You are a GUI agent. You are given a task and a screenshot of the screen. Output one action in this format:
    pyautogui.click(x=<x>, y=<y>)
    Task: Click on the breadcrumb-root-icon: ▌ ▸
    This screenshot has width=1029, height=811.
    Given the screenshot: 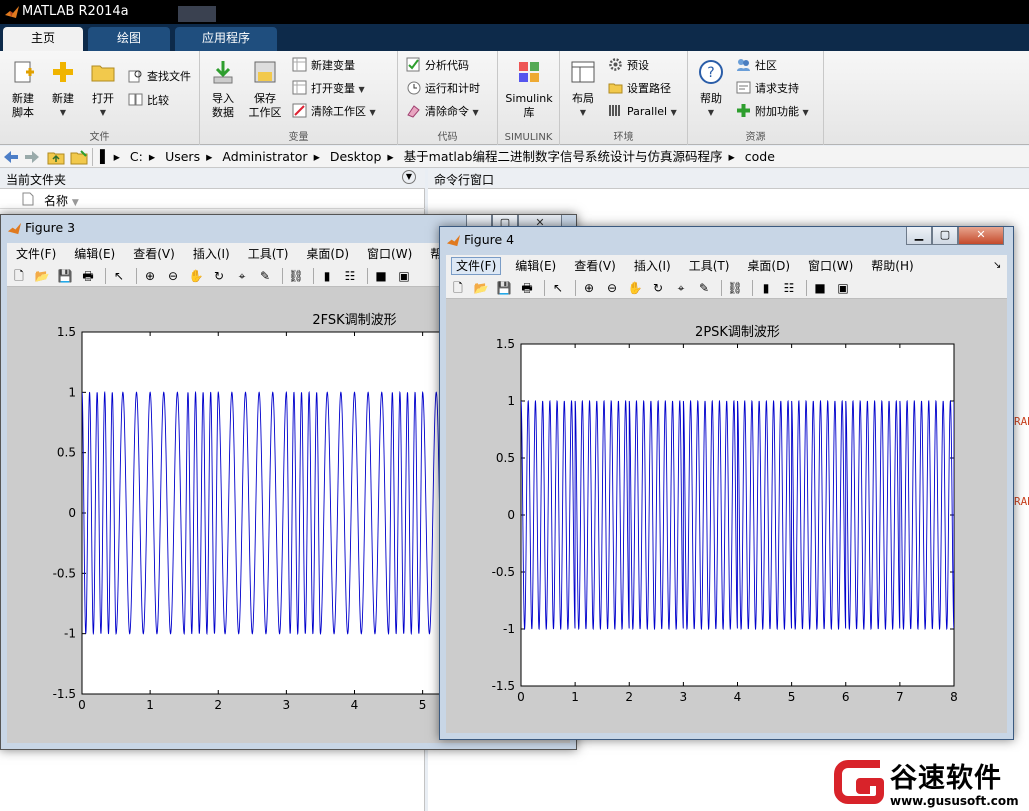 What is the action you would take?
    pyautogui.click(x=110, y=156)
    